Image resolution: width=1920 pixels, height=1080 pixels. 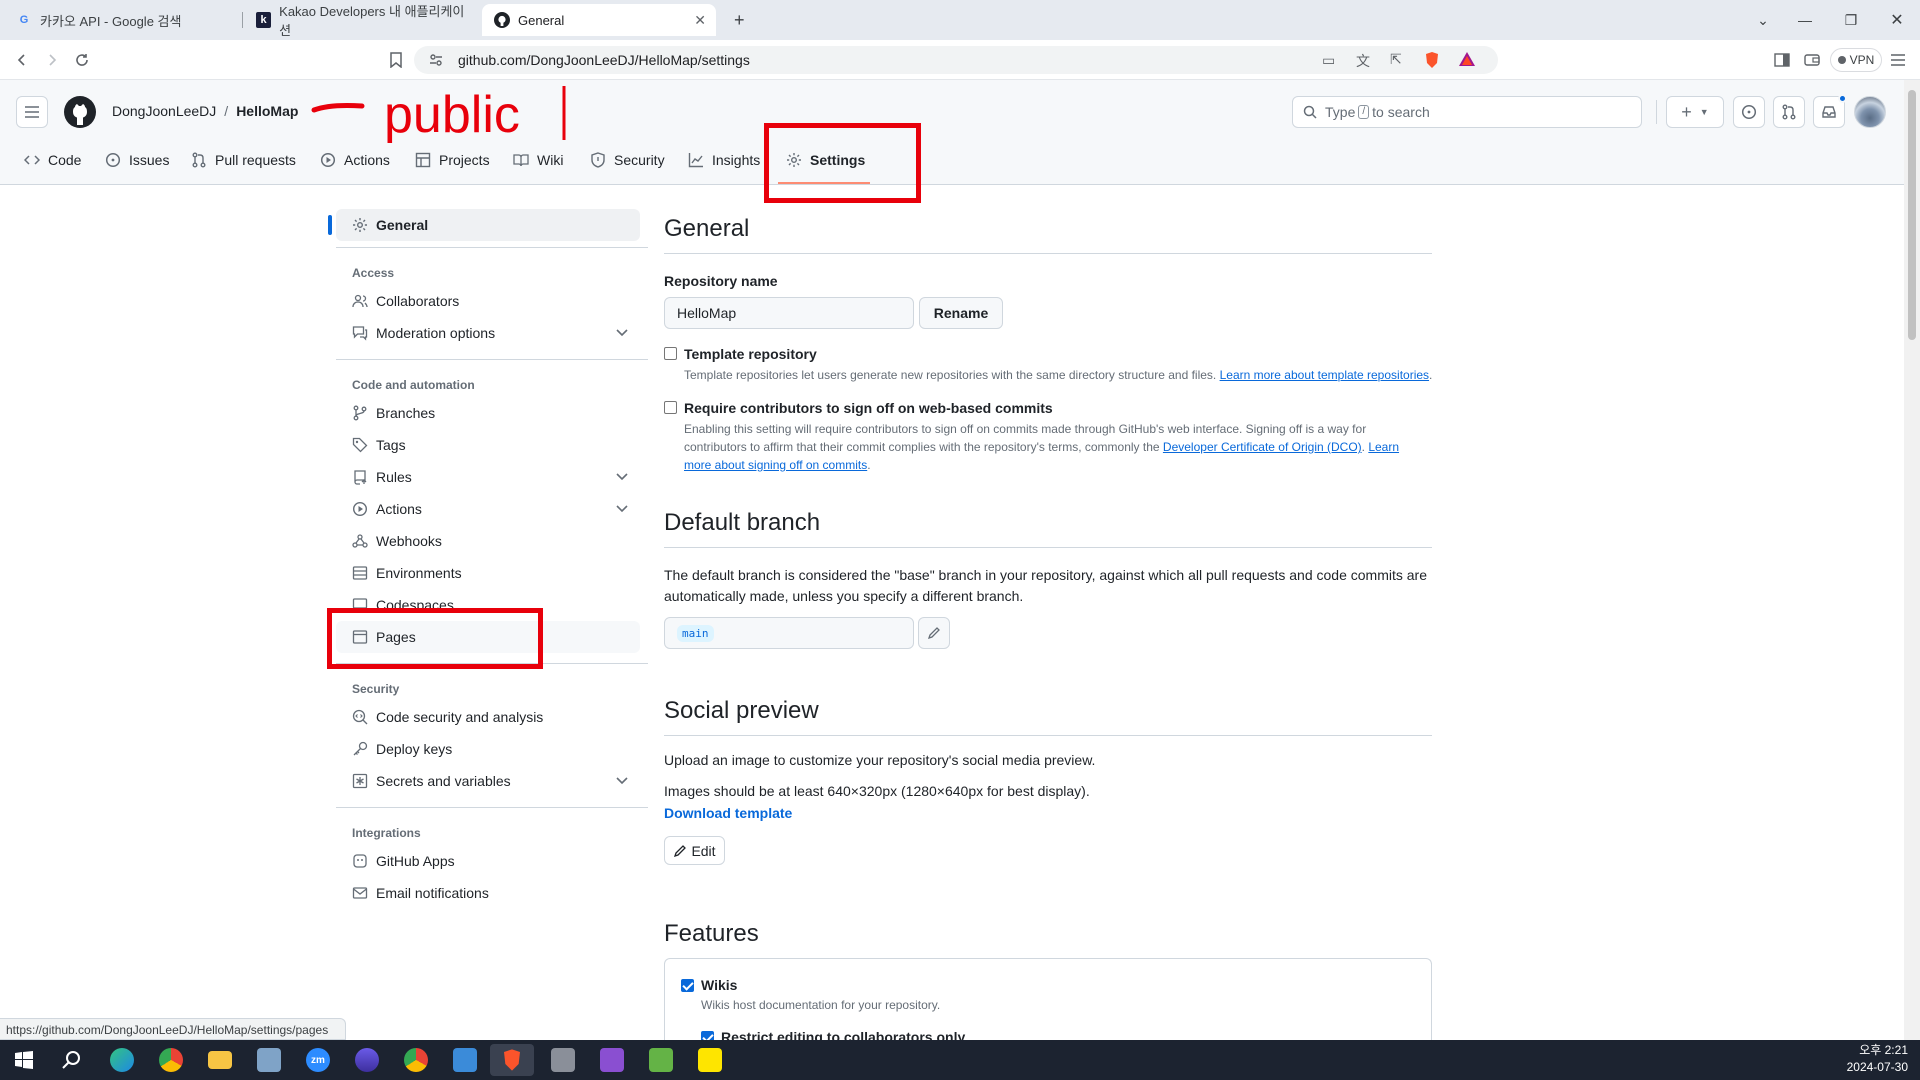 What do you see at coordinates (164, 111) in the screenshot?
I see `repo-owner-link: DongJoonLeeDJ` at bounding box center [164, 111].